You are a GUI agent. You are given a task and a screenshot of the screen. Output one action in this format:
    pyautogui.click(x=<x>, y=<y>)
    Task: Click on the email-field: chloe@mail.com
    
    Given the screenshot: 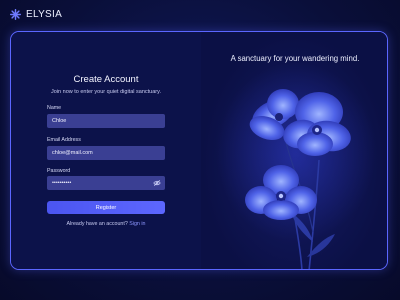 What is the action you would take?
    pyautogui.click(x=106, y=153)
    